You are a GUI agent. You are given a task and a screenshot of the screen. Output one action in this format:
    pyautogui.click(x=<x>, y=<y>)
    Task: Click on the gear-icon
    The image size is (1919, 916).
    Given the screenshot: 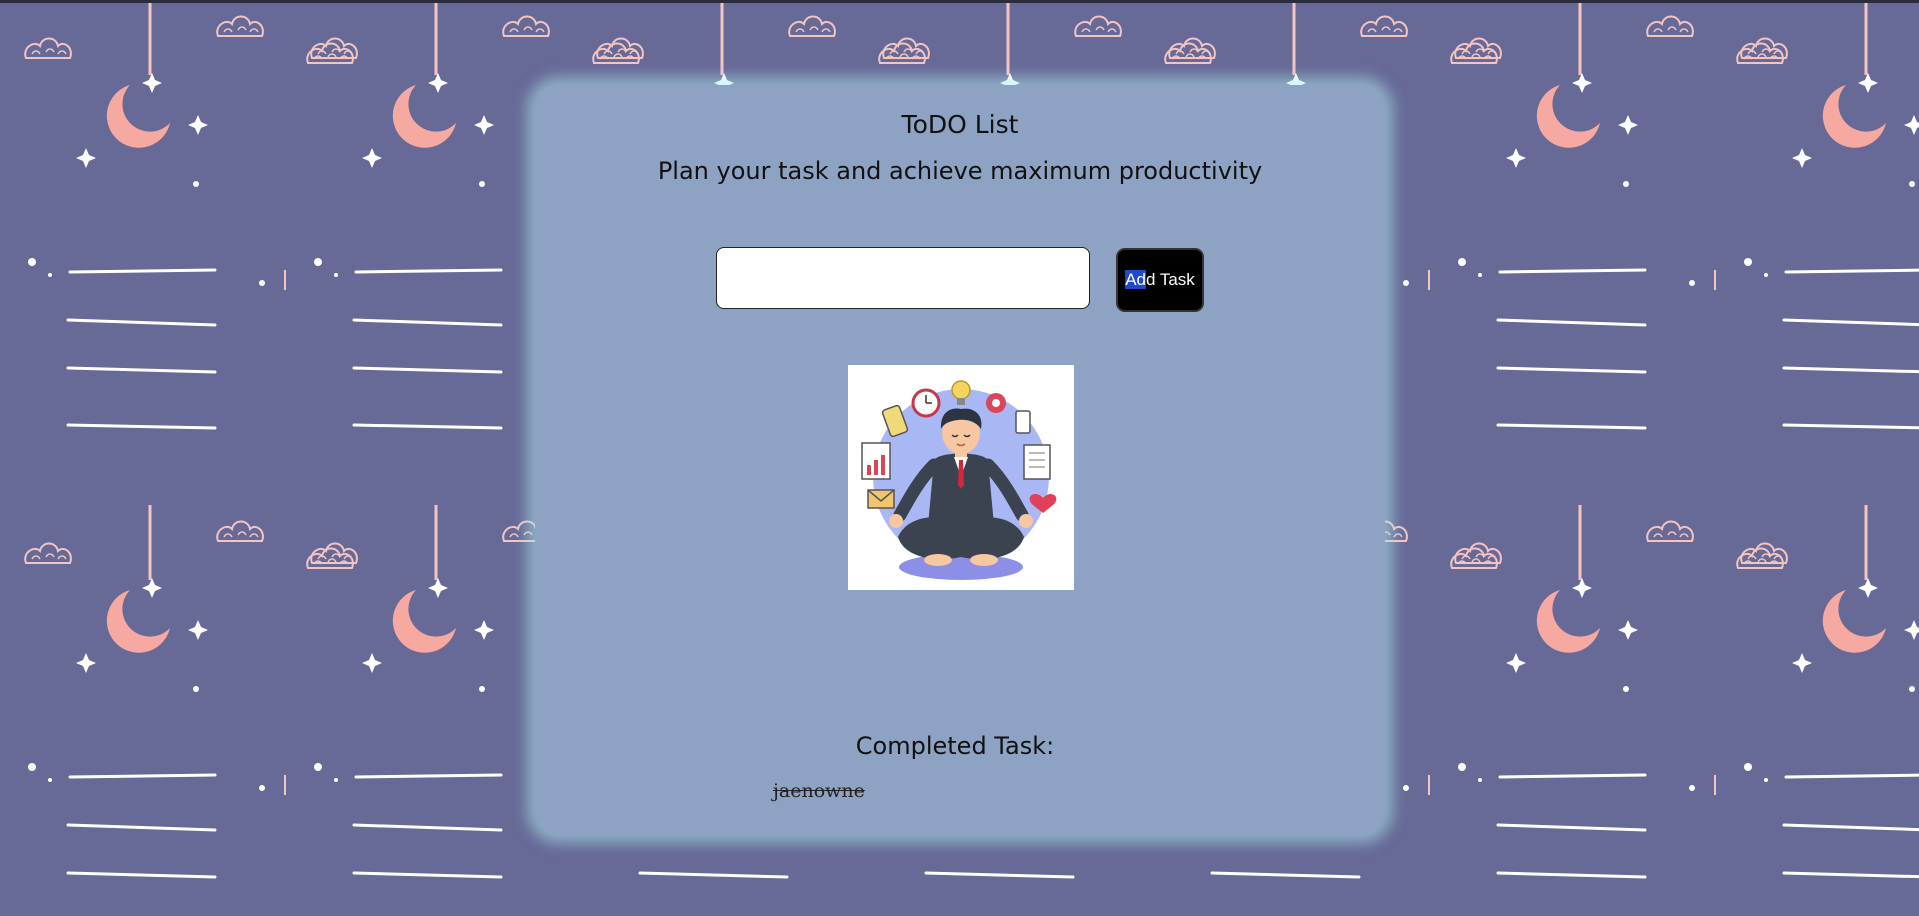 What is the action you would take?
    pyautogui.click(x=996, y=403)
    